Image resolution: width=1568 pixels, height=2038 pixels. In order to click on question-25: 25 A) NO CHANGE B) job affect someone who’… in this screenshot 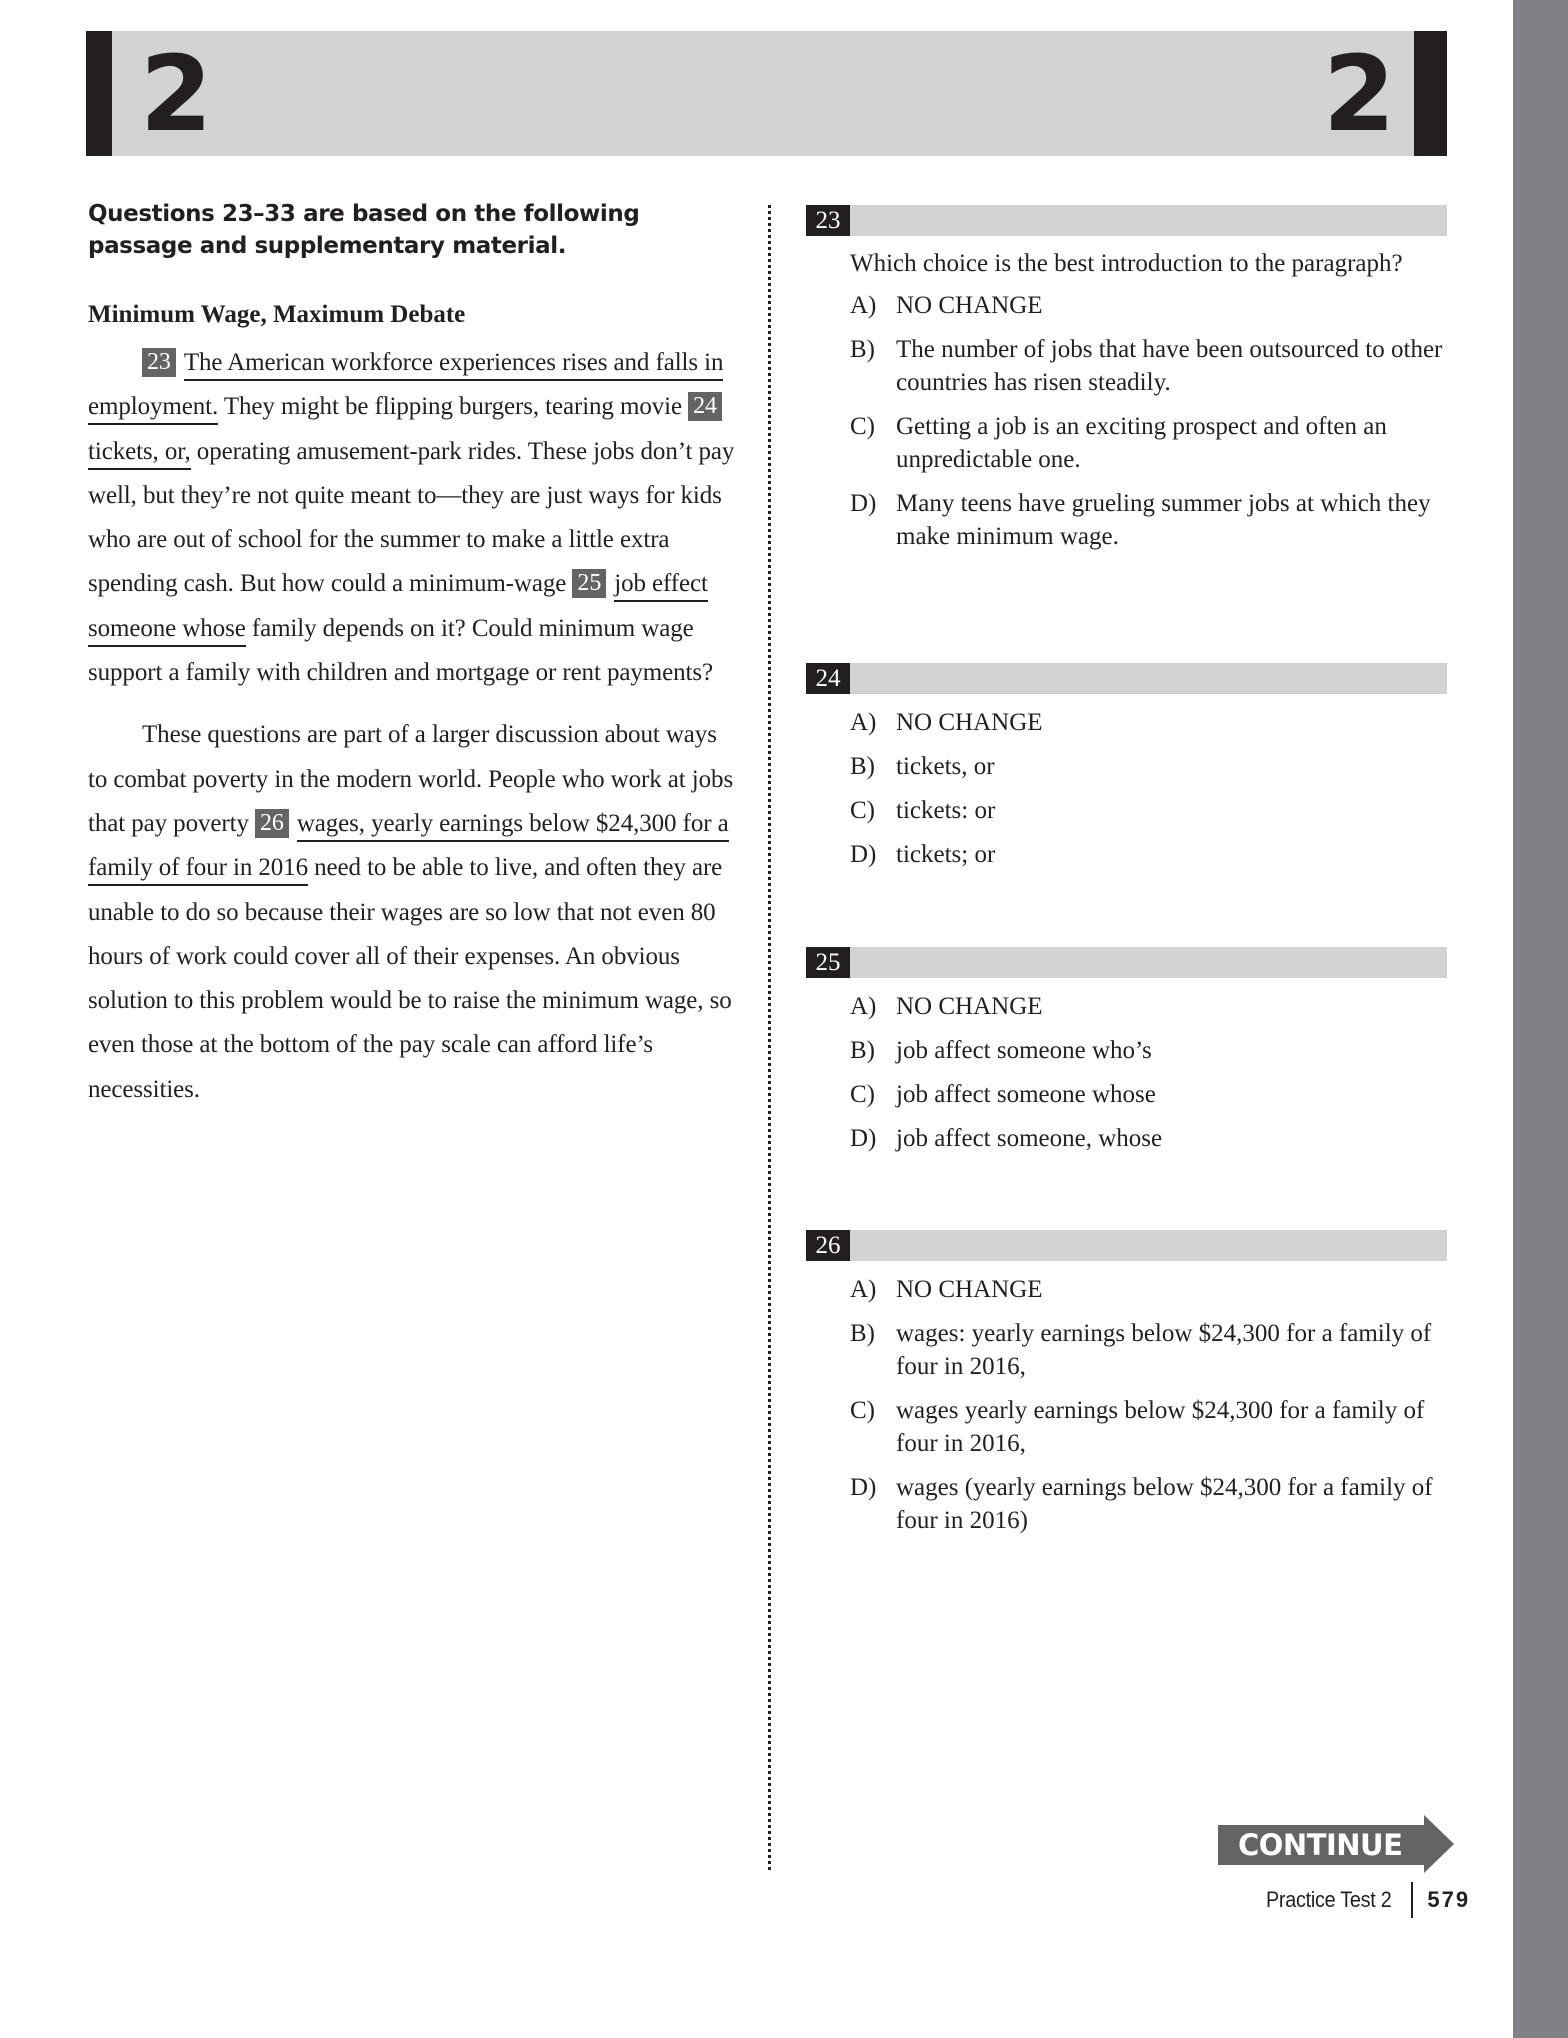, I will do `click(1126, 1051)`.